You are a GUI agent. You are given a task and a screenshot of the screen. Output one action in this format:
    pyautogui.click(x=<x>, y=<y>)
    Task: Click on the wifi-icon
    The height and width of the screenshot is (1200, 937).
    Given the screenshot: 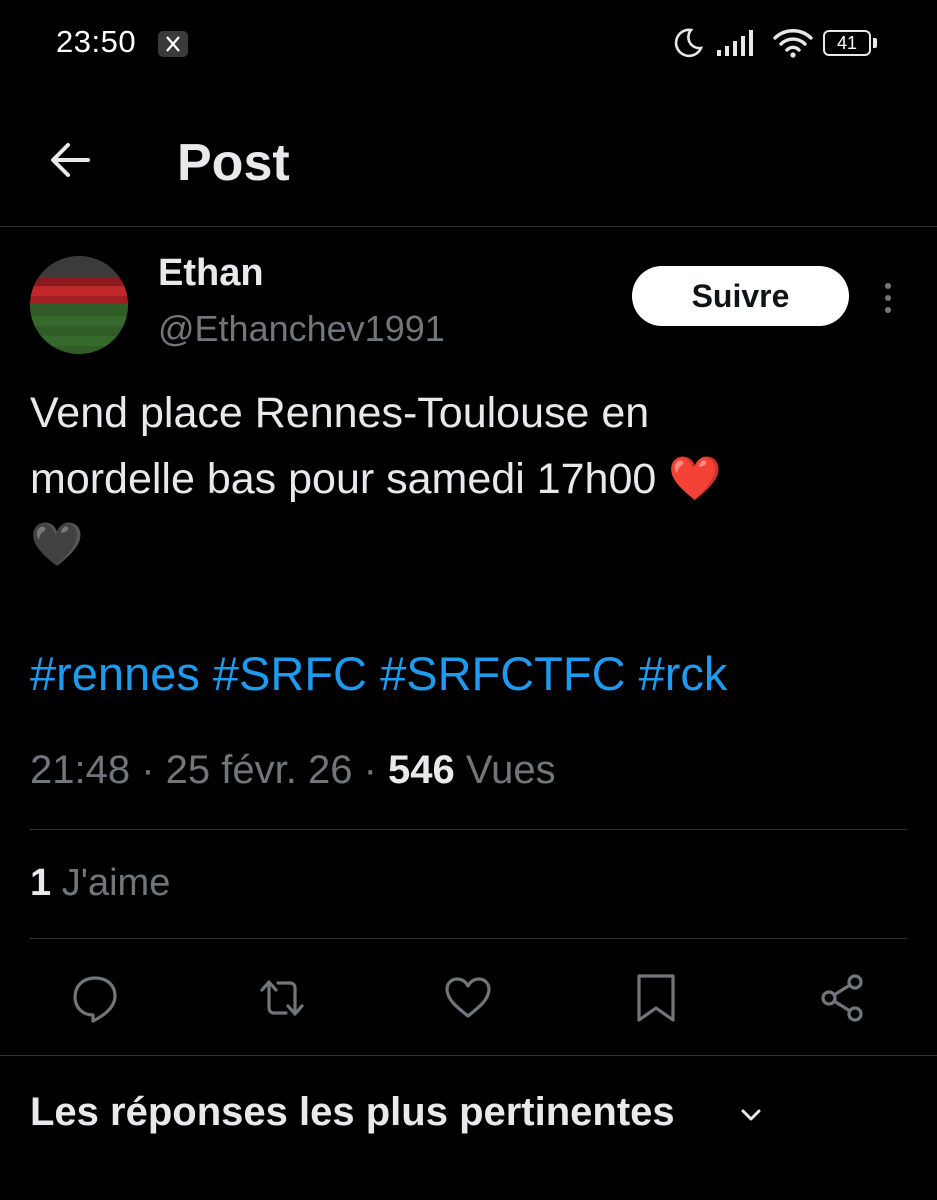 What is the action you would take?
    pyautogui.click(x=793, y=43)
    